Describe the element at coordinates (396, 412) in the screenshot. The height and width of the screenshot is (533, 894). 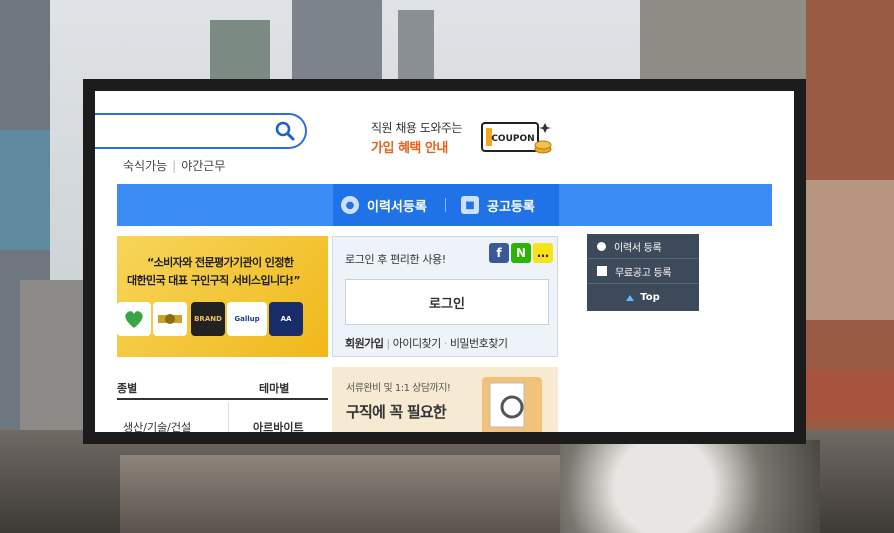
I see `consulting-banner-line2: 구직에 꼭 필요한` at that location.